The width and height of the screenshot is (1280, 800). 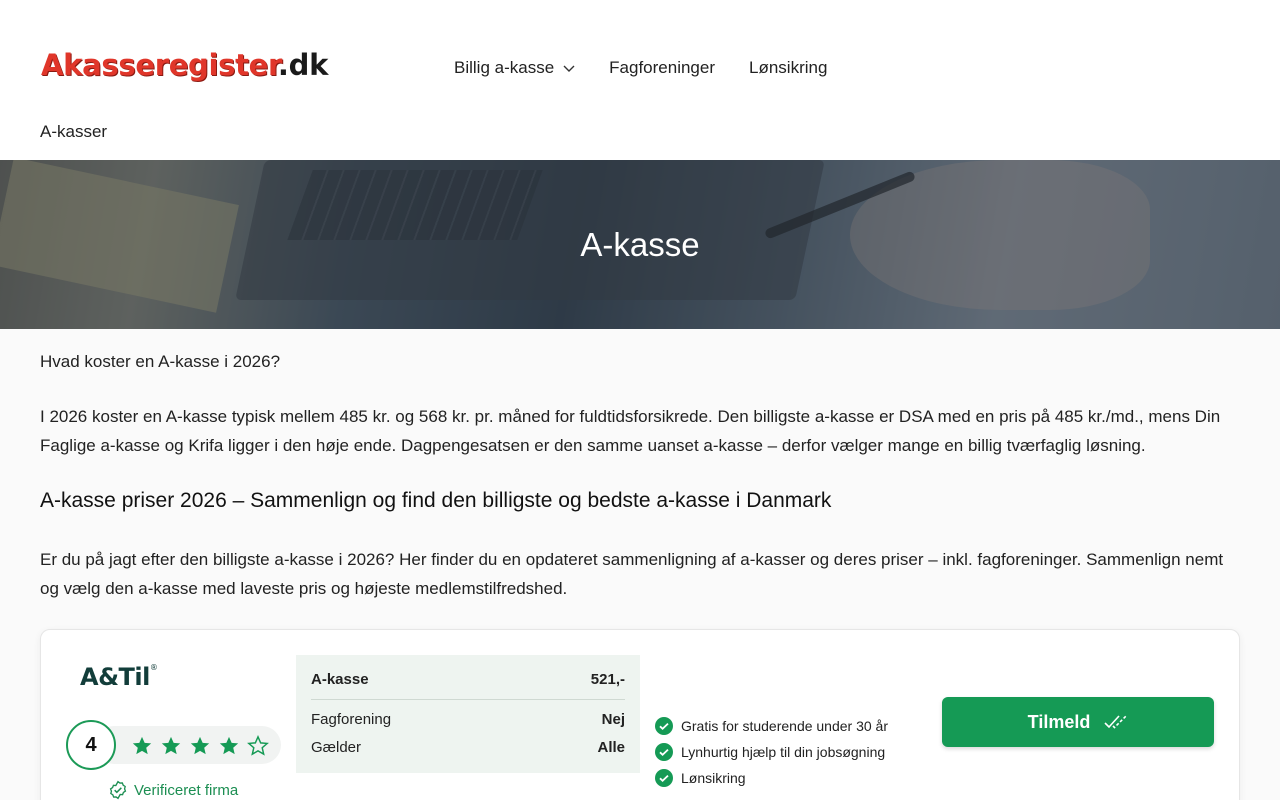 I want to click on main-nav: Billig a-kasse Fagforeninger Lønsikring, so click(x=657, y=68).